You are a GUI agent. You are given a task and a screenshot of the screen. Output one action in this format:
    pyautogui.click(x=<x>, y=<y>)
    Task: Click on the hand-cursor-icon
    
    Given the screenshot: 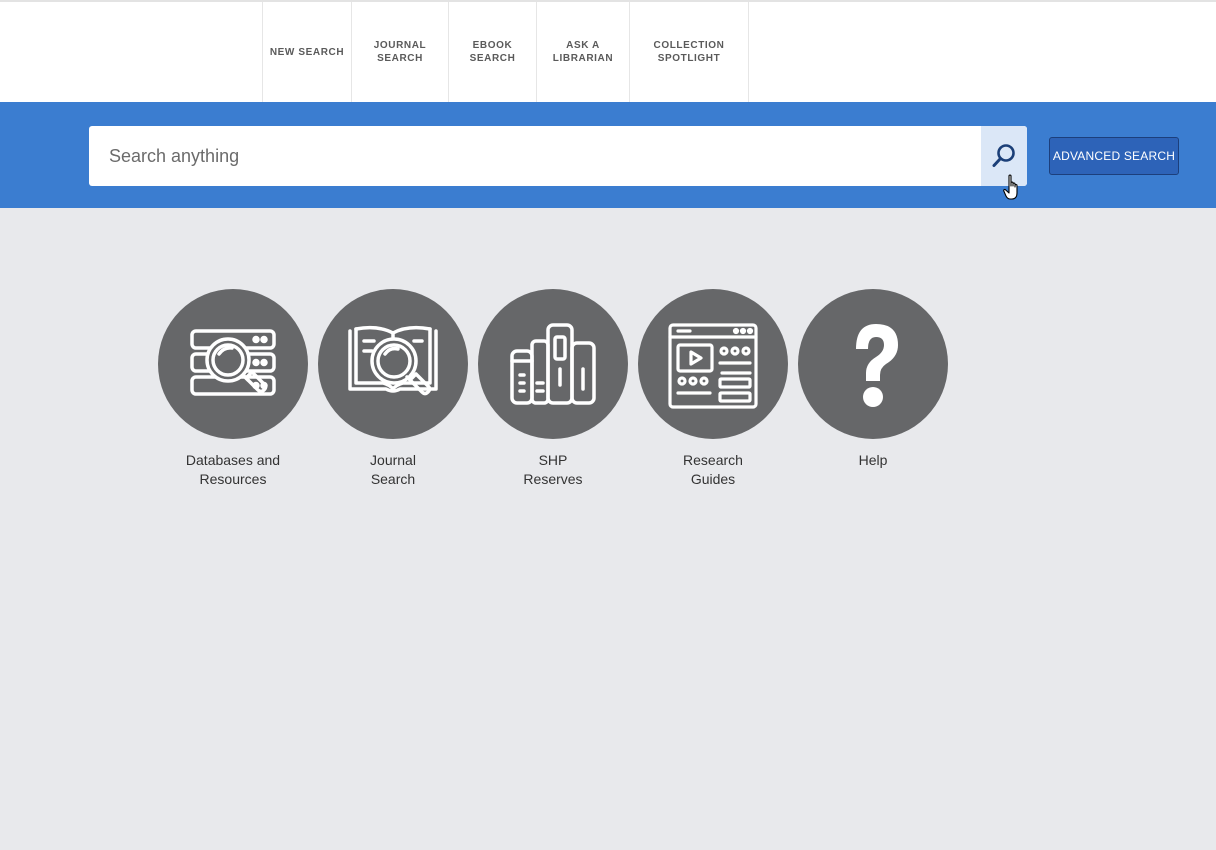 What is the action you would take?
    pyautogui.click(x=1010, y=187)
    